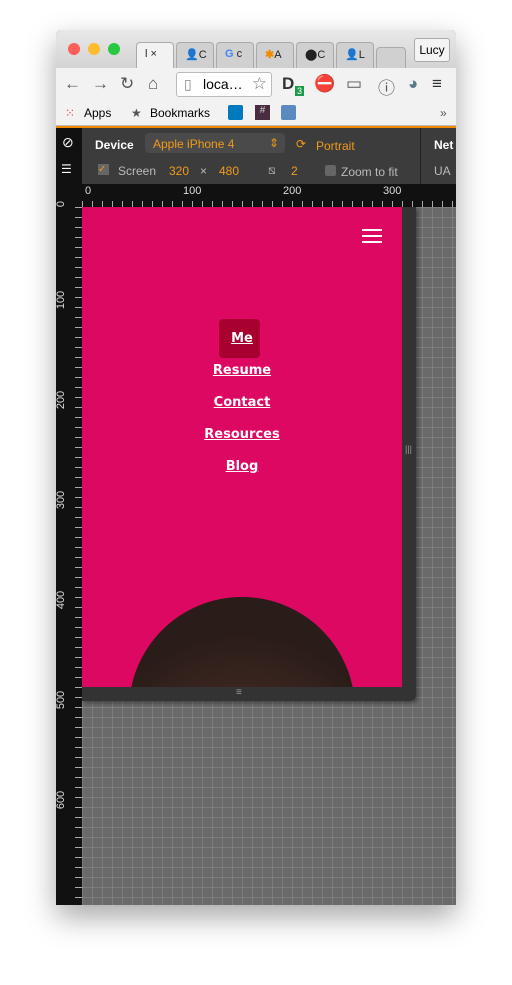 This screenshot has height=985, width=512. Describe the element at coordinates (97, 113) in the screenshot. I see `apps-bookmark: Apps` at that location.